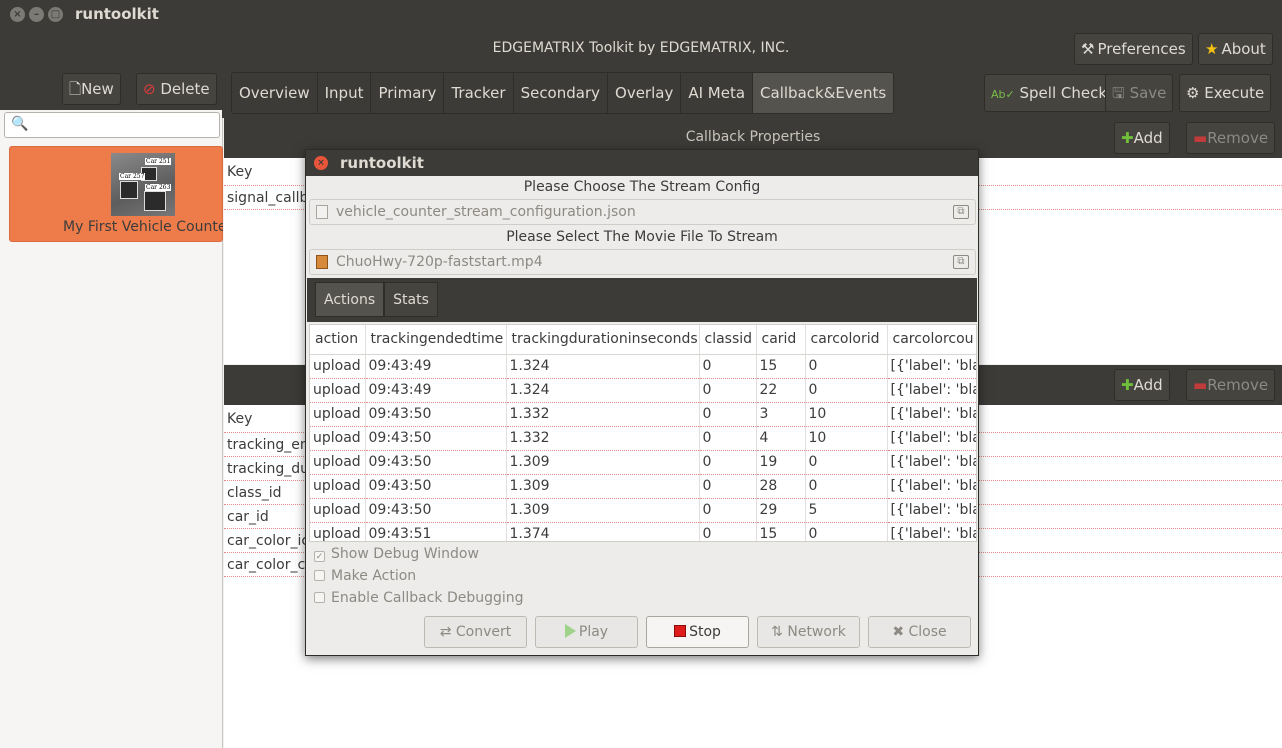 This screenshot has height=748, width=1282. What do you see at coordinates (643, 366) in the screenshot?
I see `table-row: upload09:43:491.3240150[{'label': 'blac` at bounding box center [643, 366].